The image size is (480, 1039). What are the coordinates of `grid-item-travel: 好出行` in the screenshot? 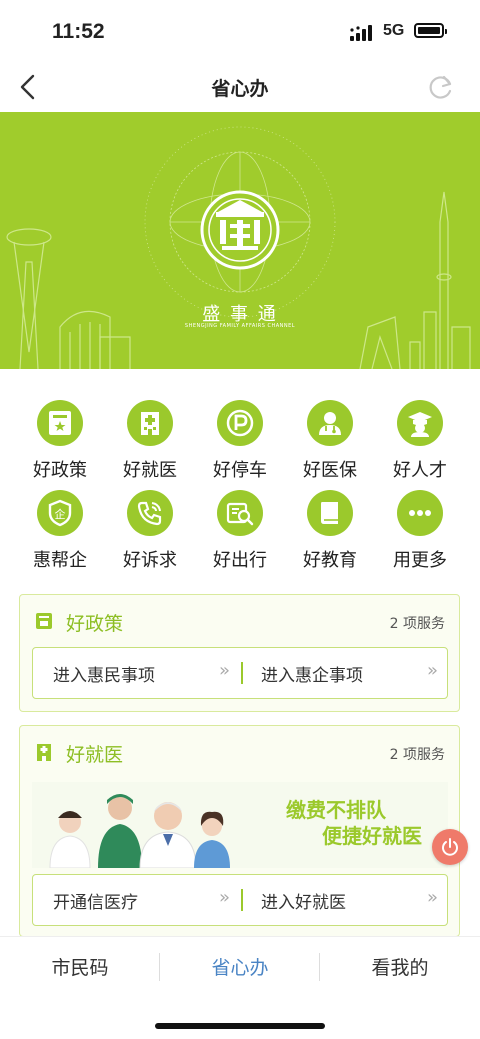 It's located at (240, 530).